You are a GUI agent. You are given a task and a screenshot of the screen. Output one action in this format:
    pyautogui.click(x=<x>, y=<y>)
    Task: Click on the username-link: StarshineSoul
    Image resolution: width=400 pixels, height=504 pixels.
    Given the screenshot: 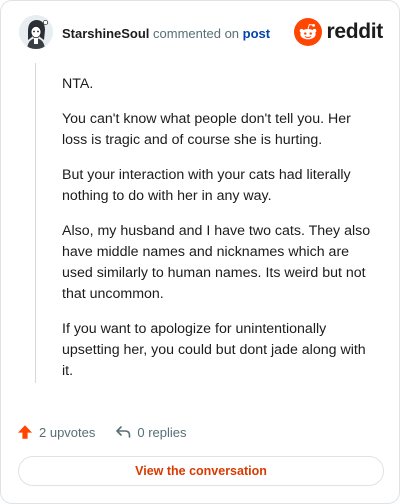 What is the action you would take?
    pyautogui.click(x=105, y=33)
    